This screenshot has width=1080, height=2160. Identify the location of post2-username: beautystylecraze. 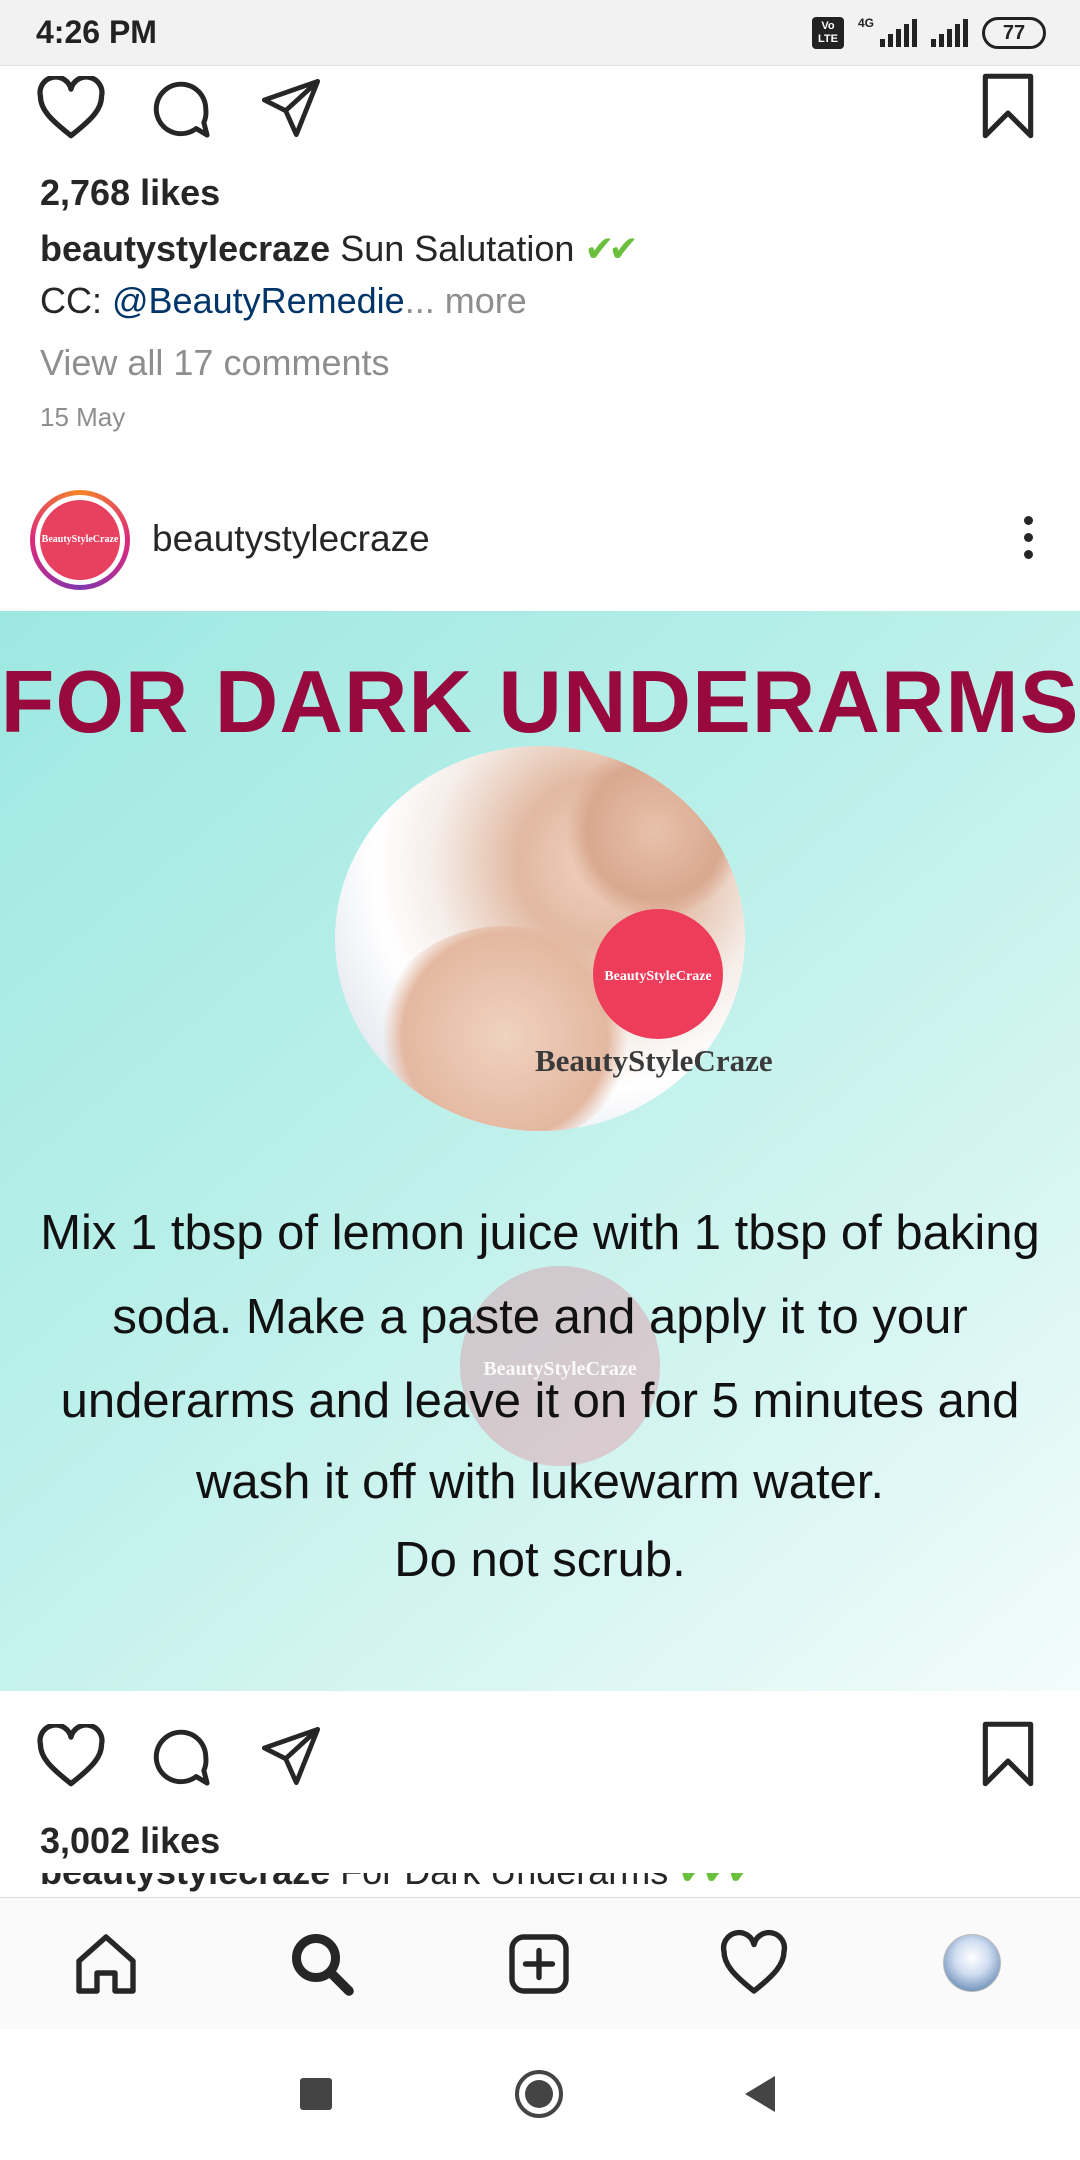
(291, 539).